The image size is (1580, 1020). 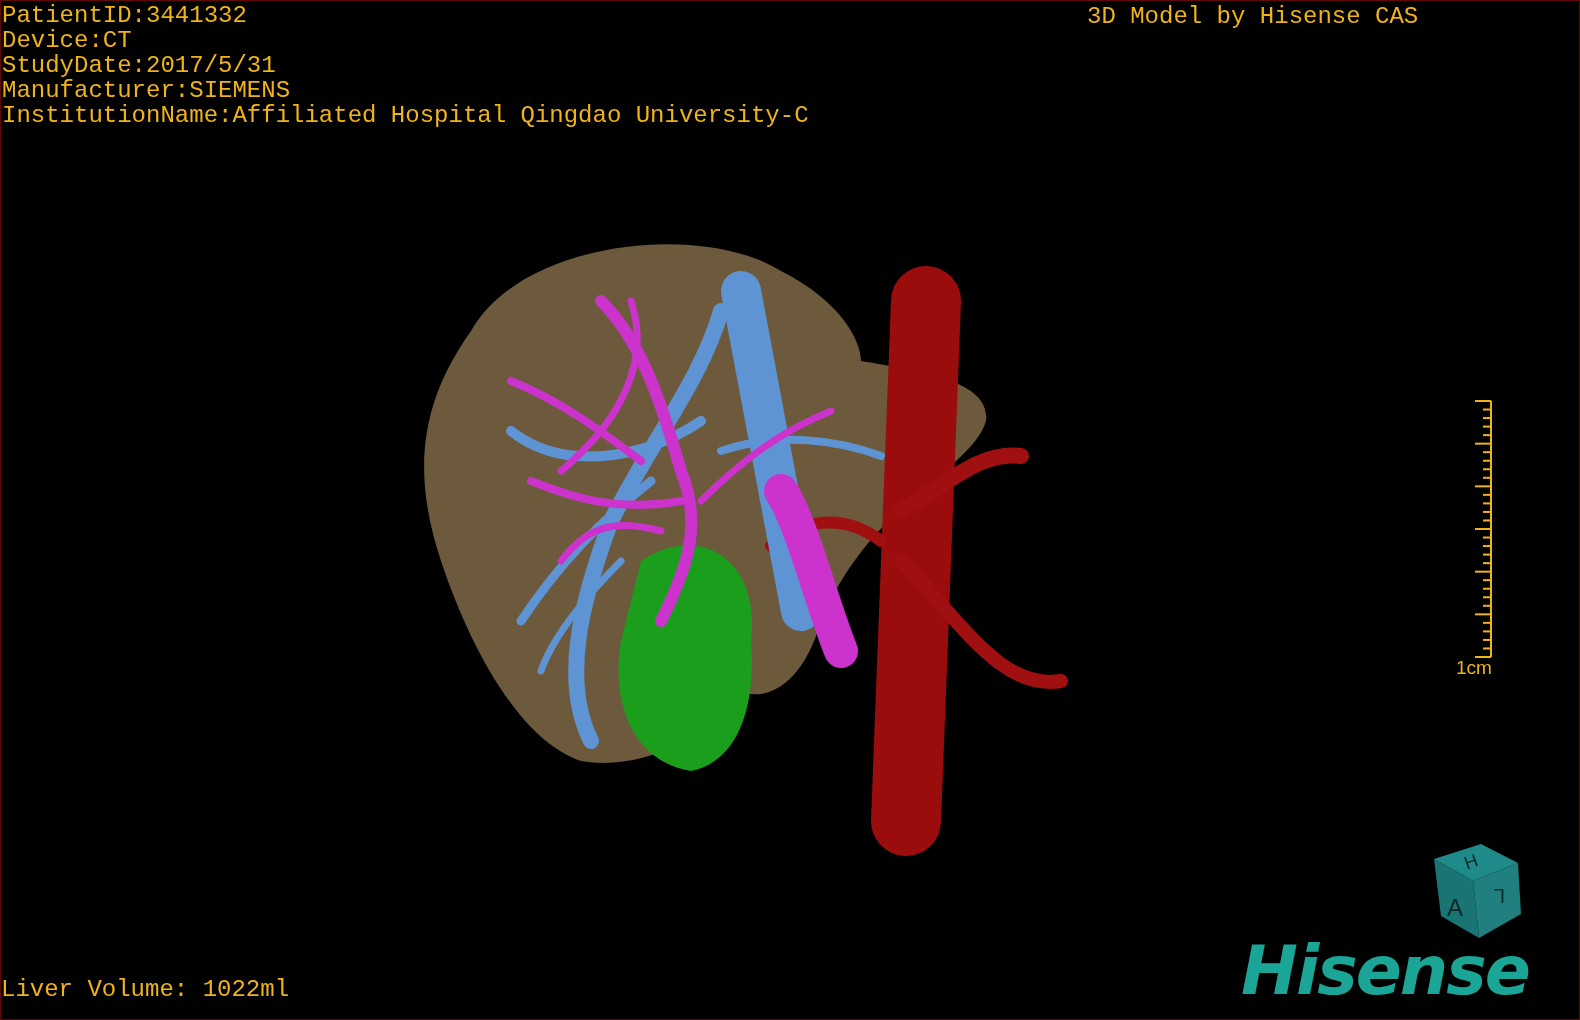 What do you see at coordinates (145, 989) in the screenshot?
I see `liver-volume-text: Liver Volume: 1022ml` at bounding box center [145, 989].